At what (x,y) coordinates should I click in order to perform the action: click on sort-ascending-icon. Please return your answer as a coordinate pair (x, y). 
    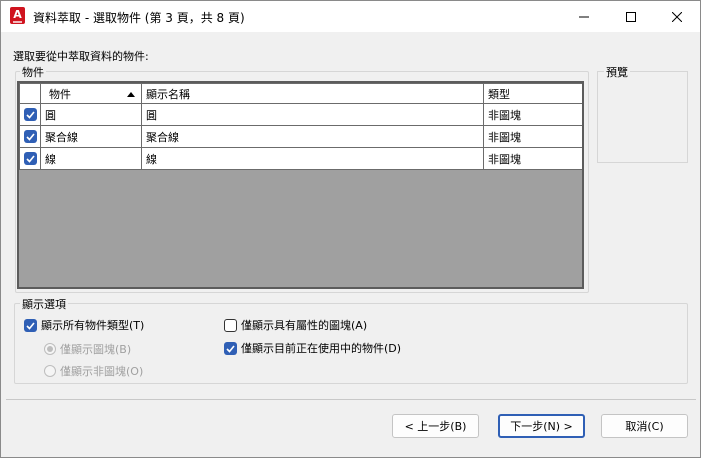
    Looking at the image, I should click on (131, 94).